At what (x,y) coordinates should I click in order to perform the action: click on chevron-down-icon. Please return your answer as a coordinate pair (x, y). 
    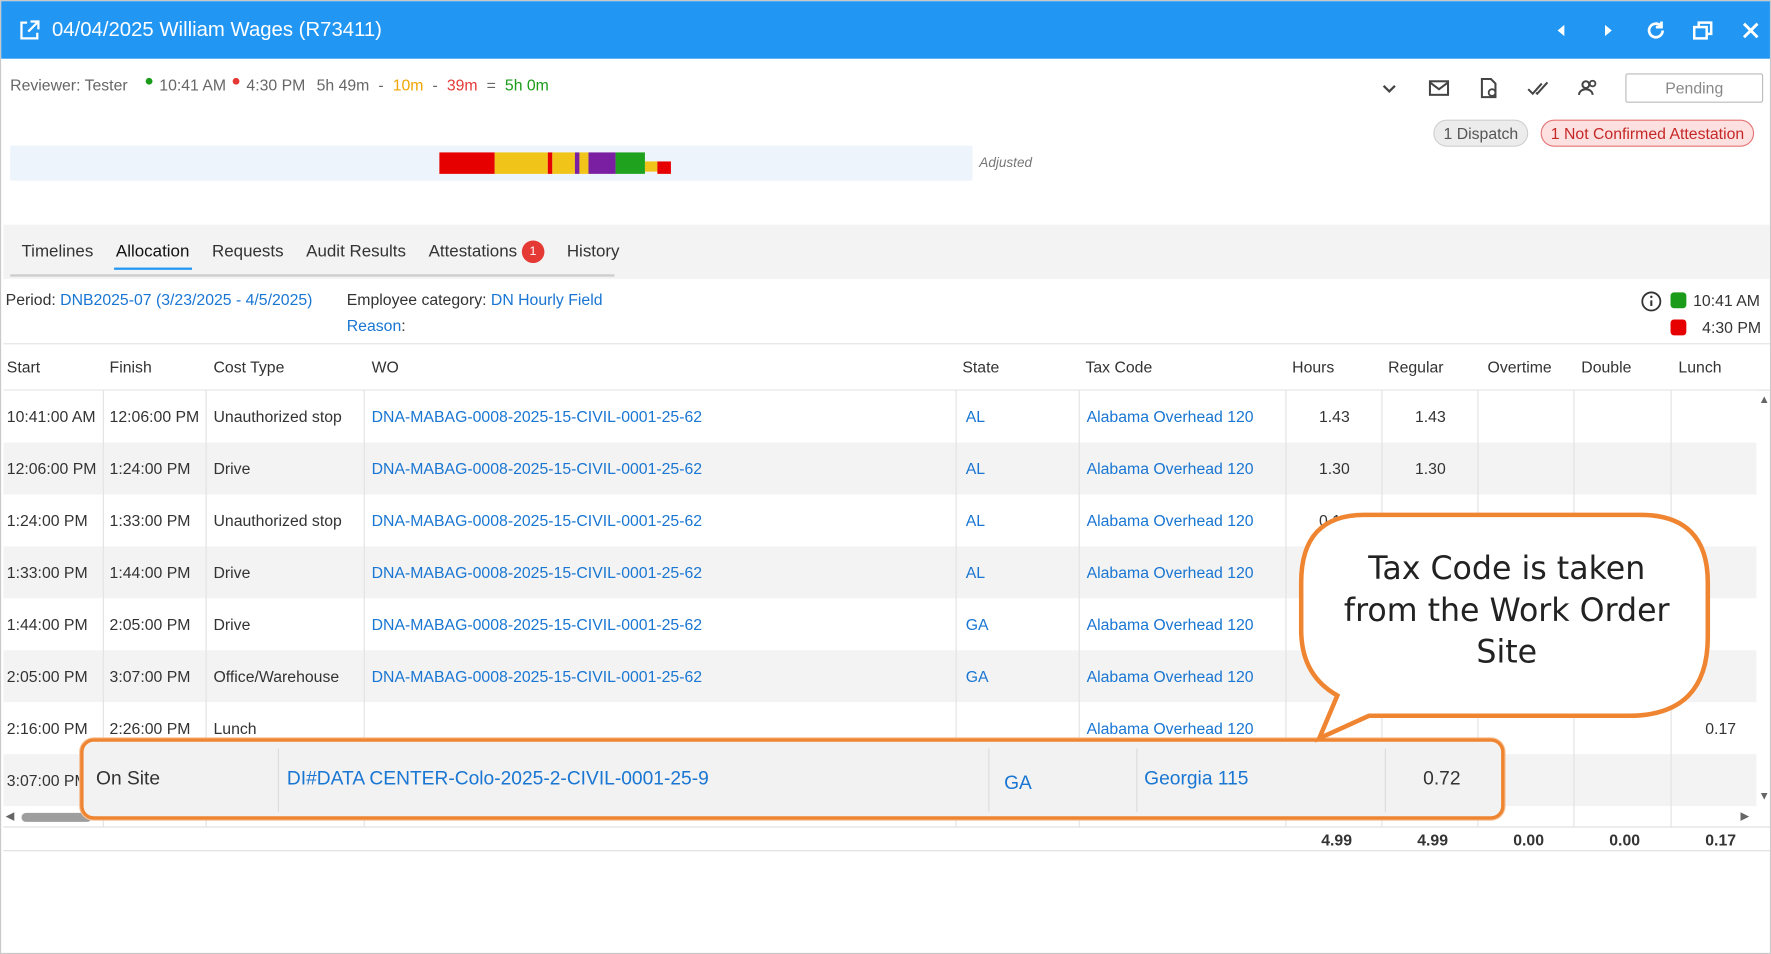
    Looking at the image, I should click on (1389, 88).